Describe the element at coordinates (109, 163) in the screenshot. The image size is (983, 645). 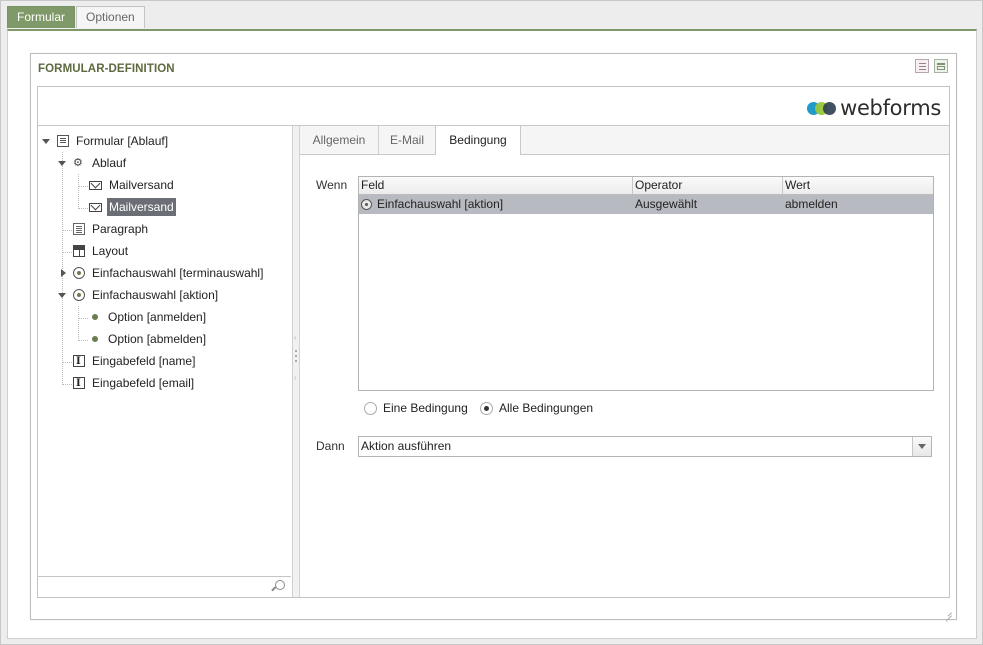
I see `tree-item-label: Ablauf` at that location.